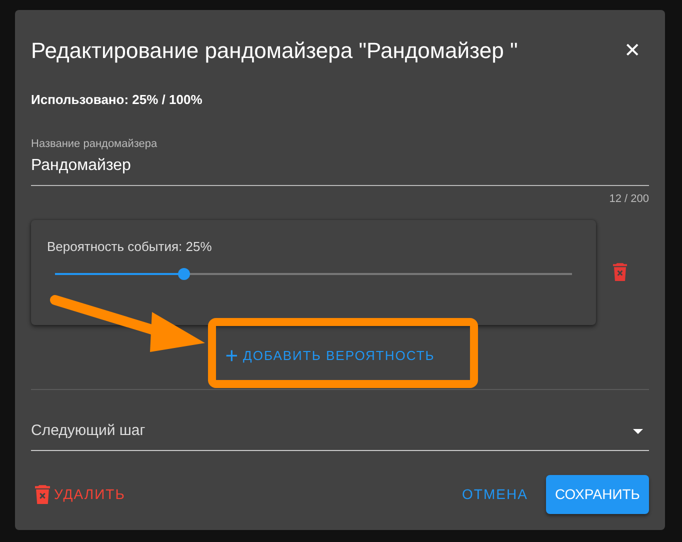  What do you see at coordinates (94, 144) in the screenshot?
I see `field-label: Название рандомайзера` at bounding box center [94, 144].